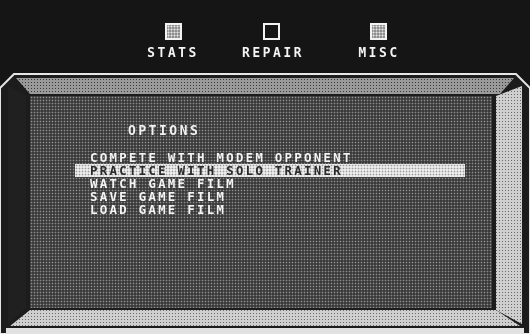 Image resolution: width=530 pixels, height=334 pixels. What do you see at coordinates (173, 53) in the screenshot?
I see `tab-stats-label: STATS` at bounding box center [173, 53].